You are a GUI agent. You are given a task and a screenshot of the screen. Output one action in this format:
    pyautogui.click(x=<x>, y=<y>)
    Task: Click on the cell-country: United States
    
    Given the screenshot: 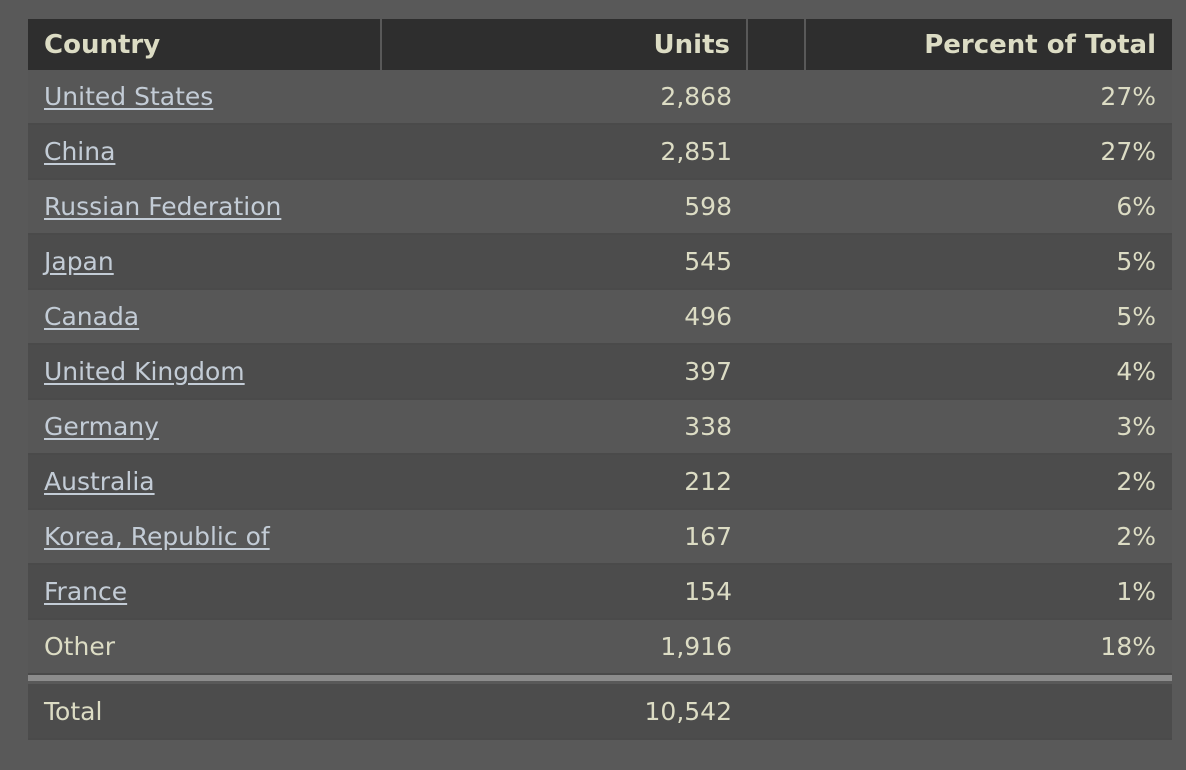 What is the action you would take?
    pyautogui.click(x=205, y=97)
    